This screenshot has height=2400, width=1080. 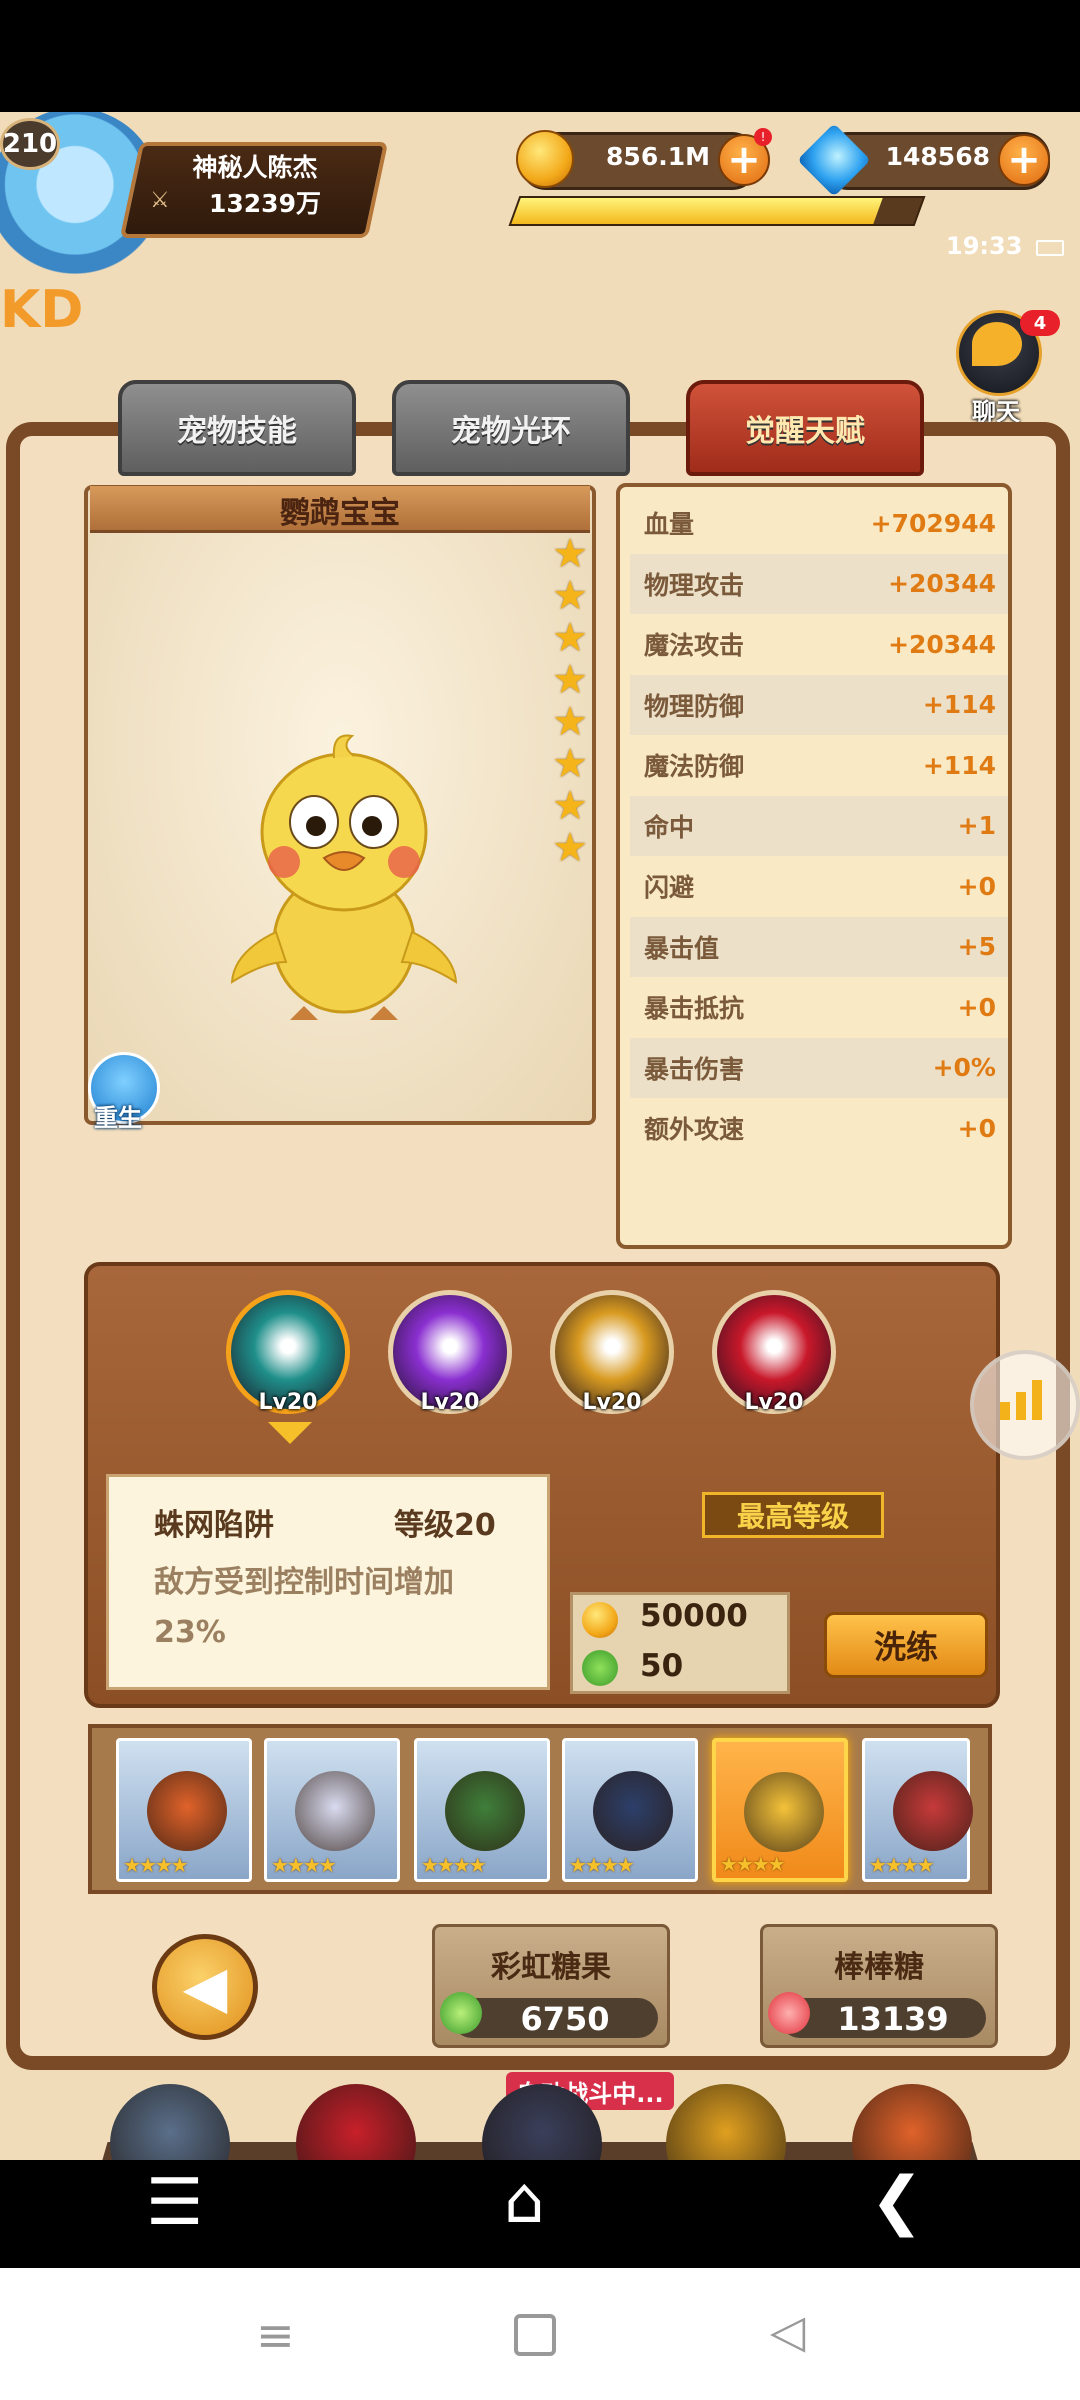 I want to click on stat-row: 血量 +702944, so click(x=819, y=523).